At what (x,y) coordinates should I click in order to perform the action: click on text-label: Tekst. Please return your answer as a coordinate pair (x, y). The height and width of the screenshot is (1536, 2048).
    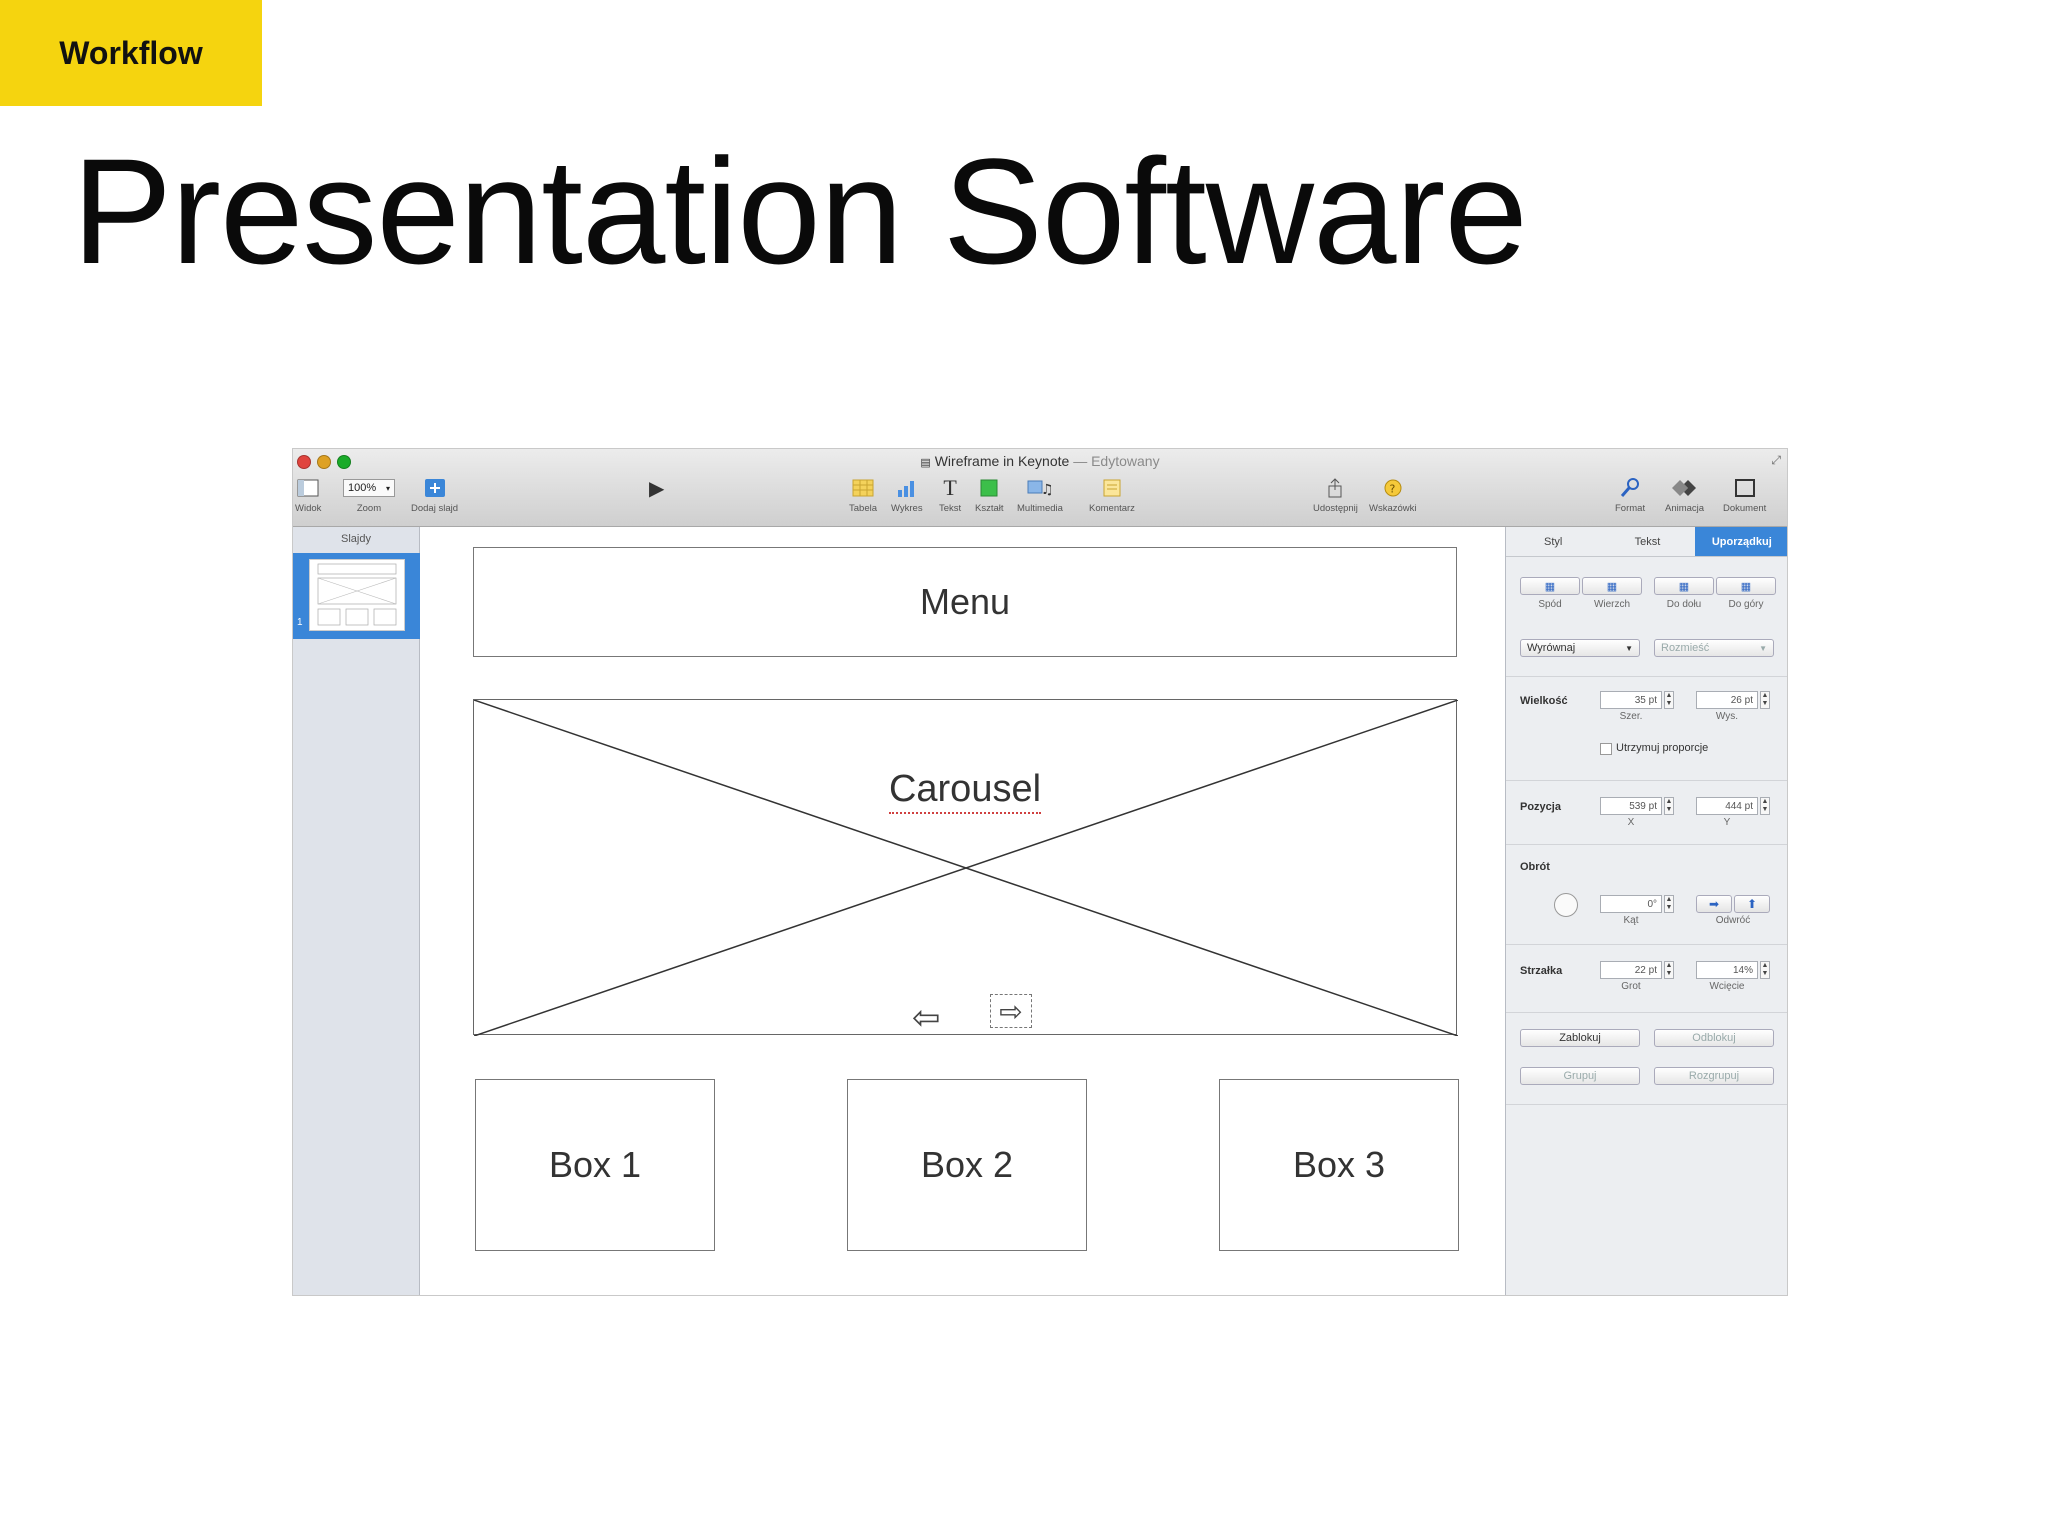
    Looking at the image, I should click on (950, 508).